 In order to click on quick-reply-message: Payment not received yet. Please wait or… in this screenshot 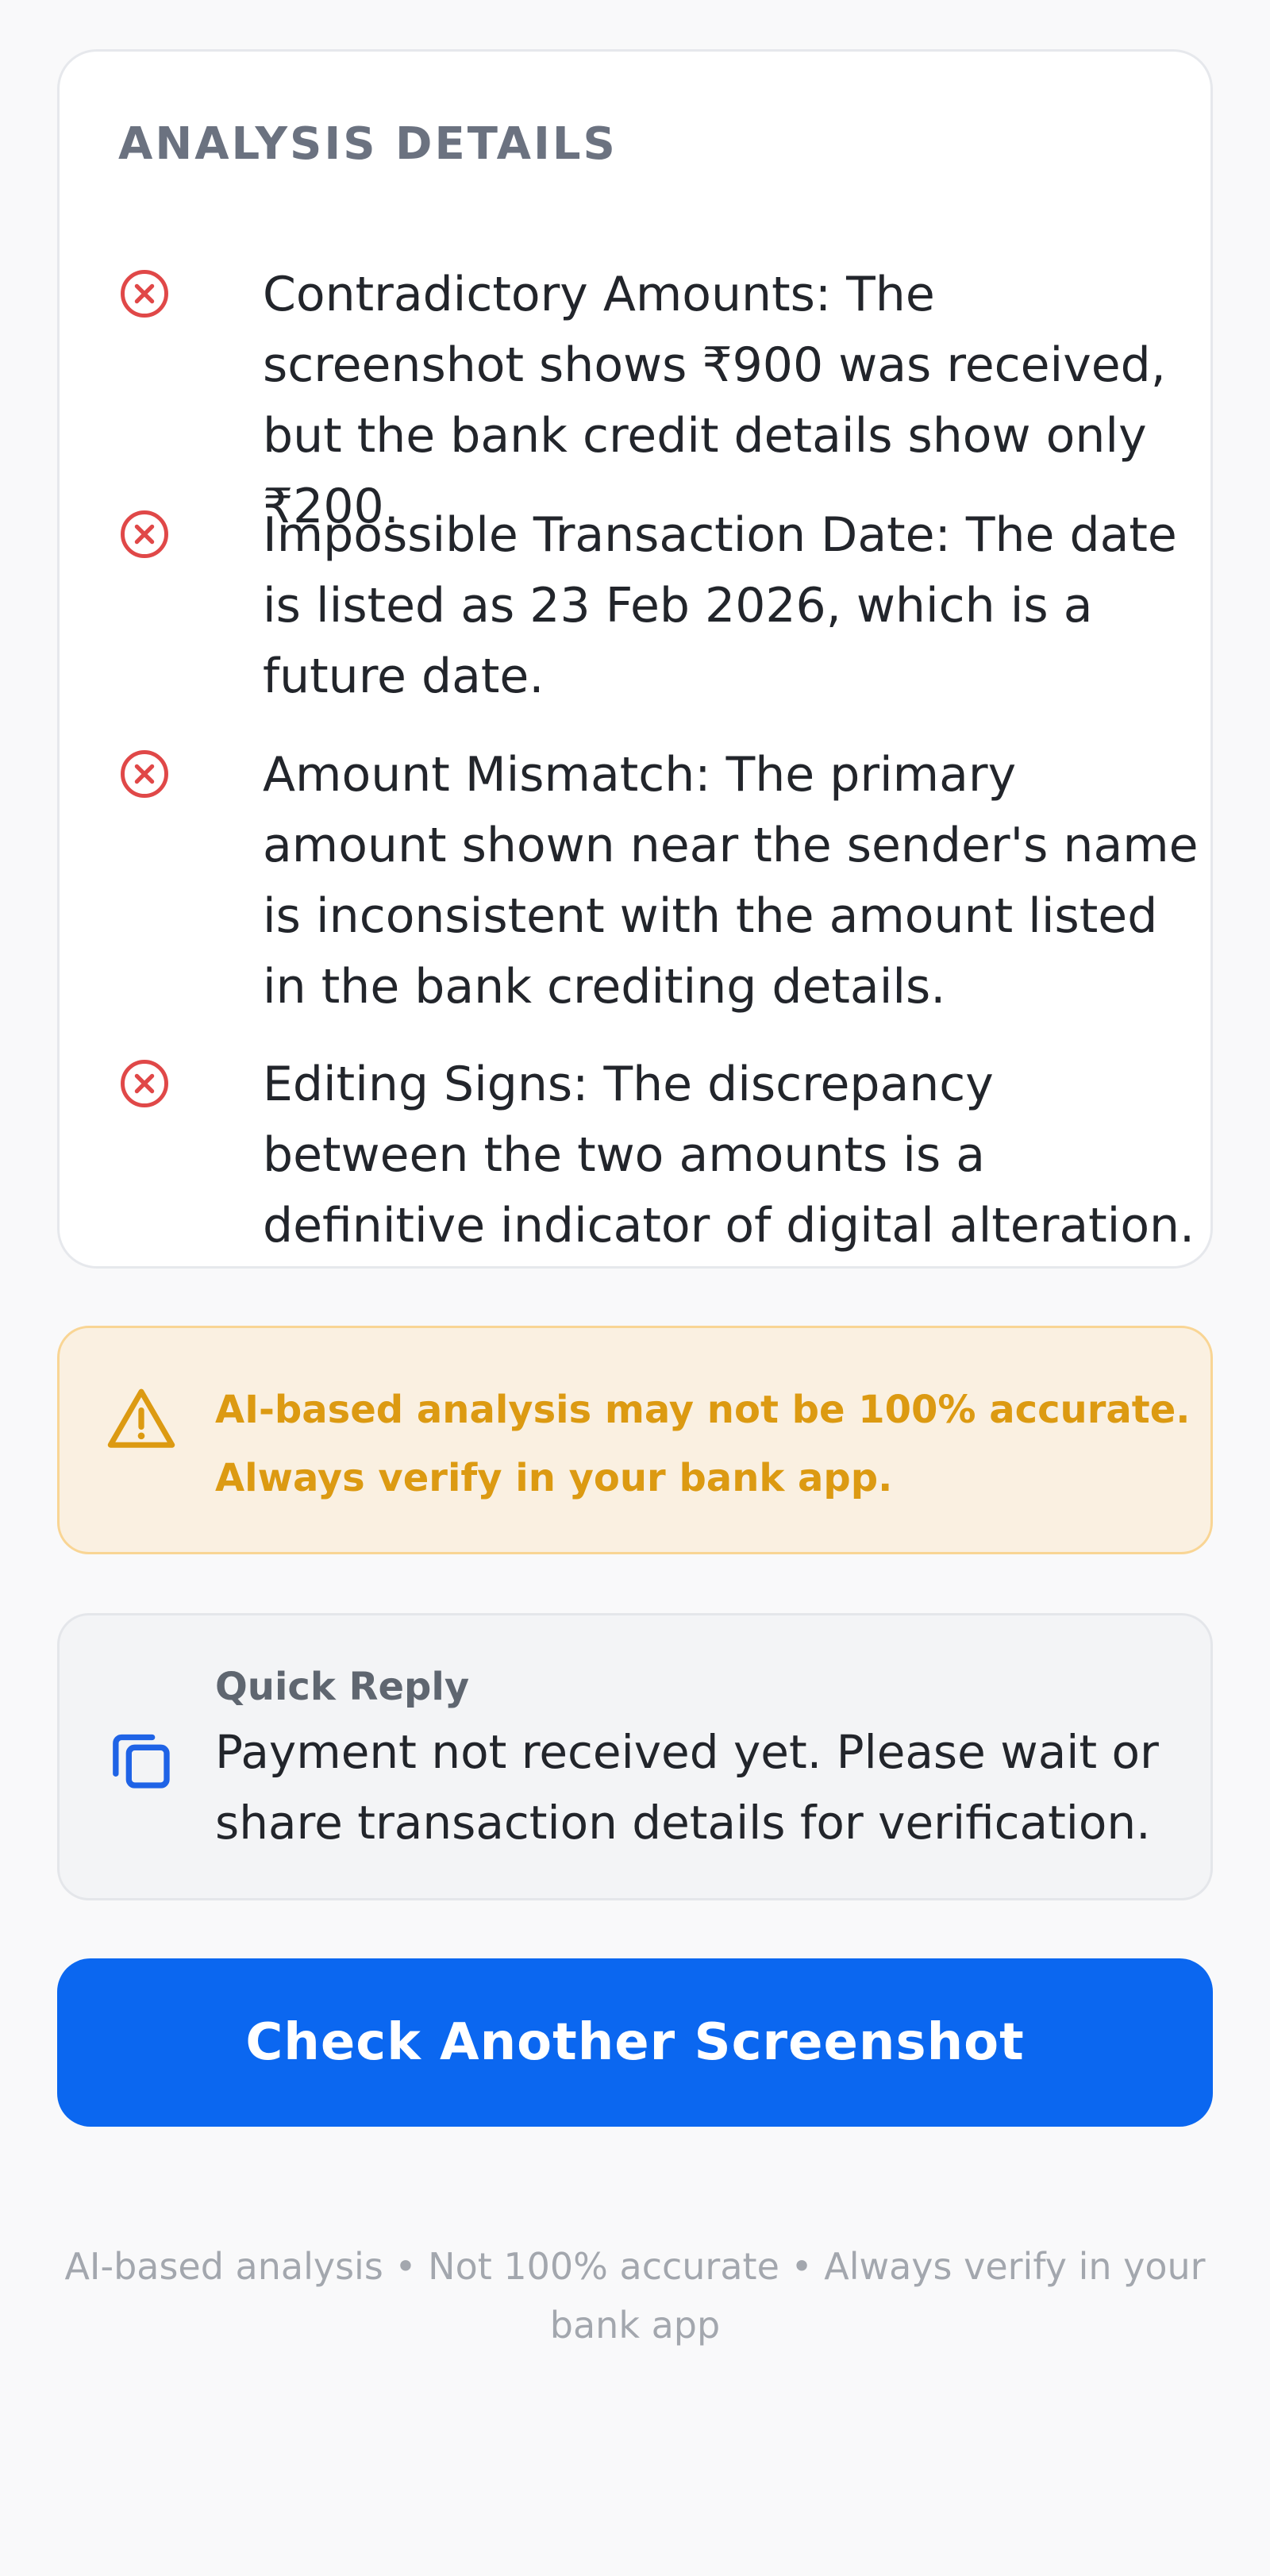, I will do `click(707, 1787)`.